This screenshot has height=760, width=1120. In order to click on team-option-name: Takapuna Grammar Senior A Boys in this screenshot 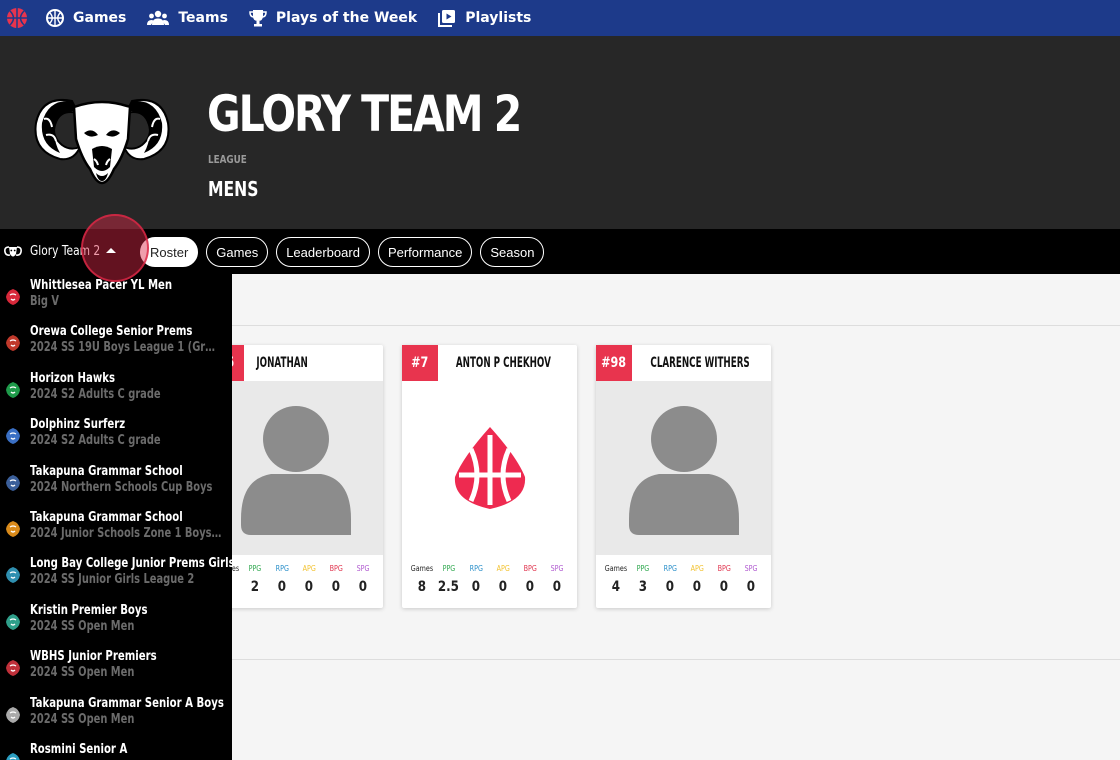, I will do `click(127, 703)`.